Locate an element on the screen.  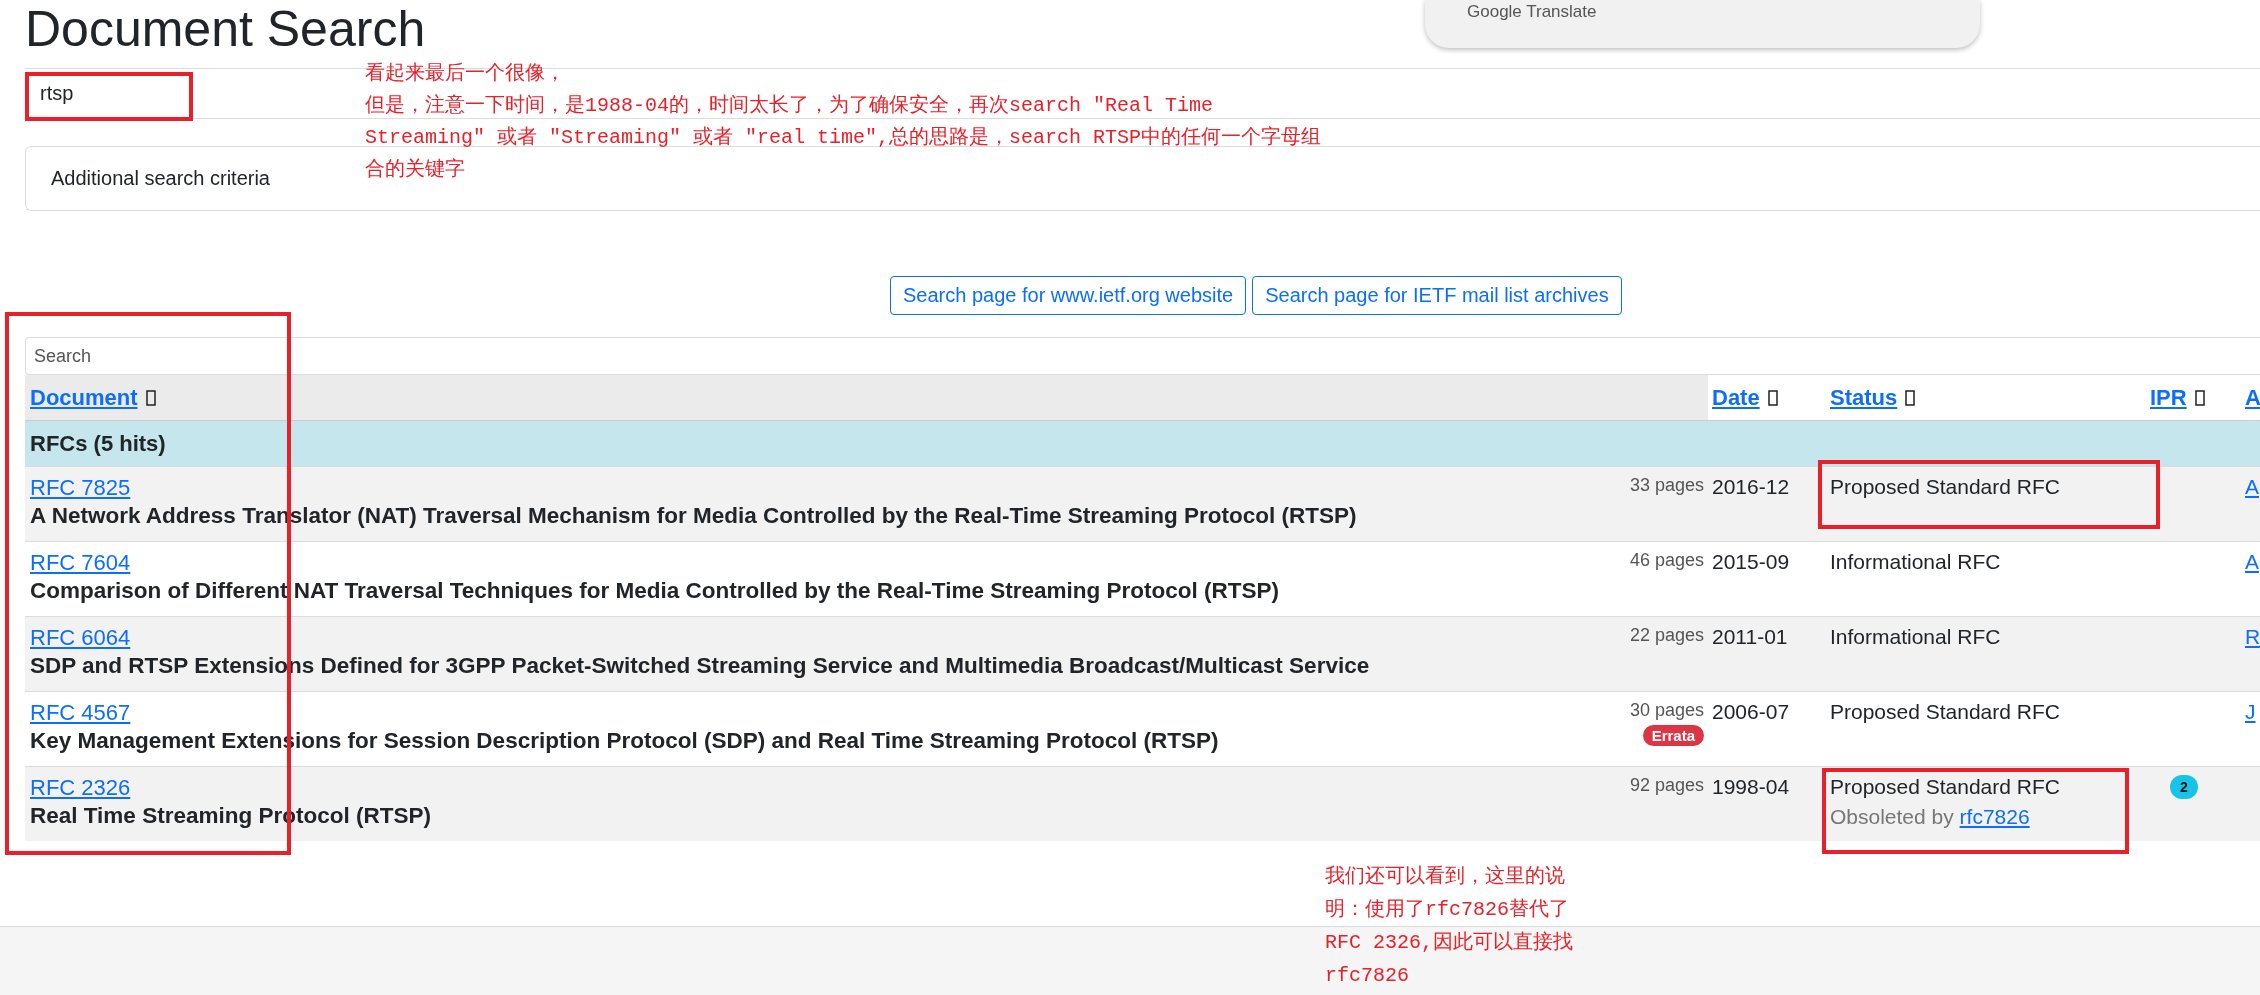
errata-badge: Errata is located at coordinates (1673, 735).